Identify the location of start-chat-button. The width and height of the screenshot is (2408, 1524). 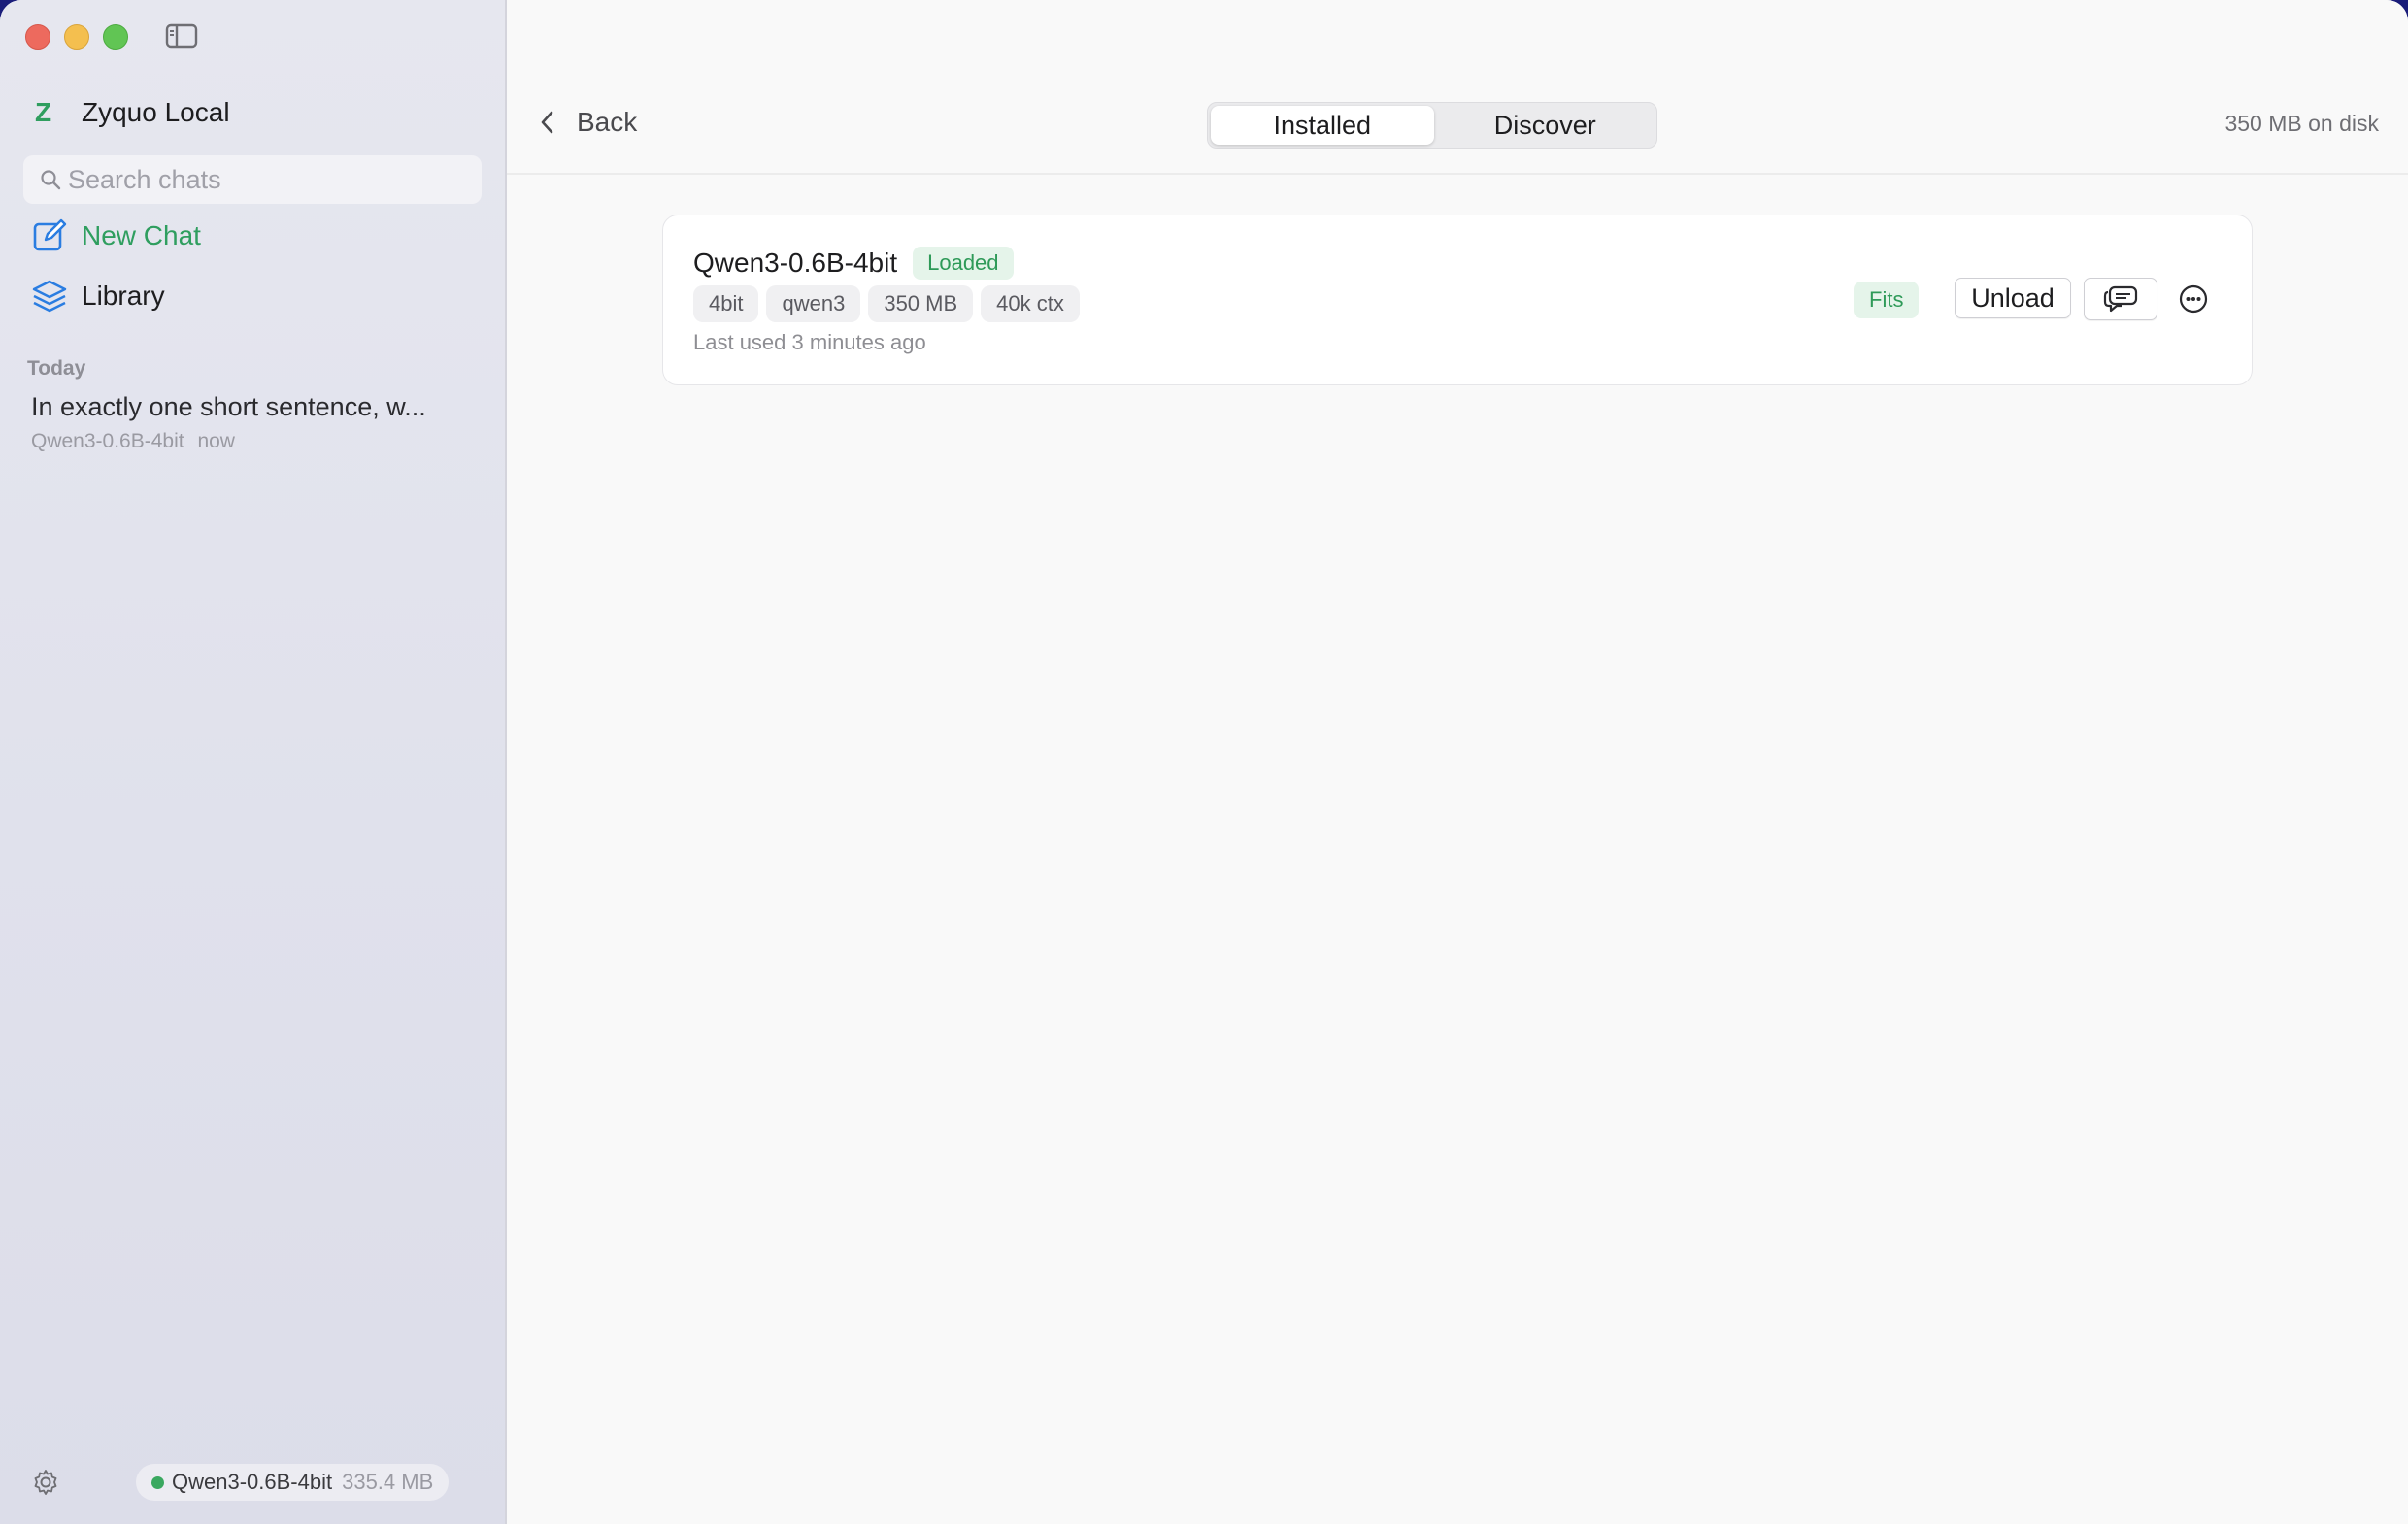
(2120, 299).